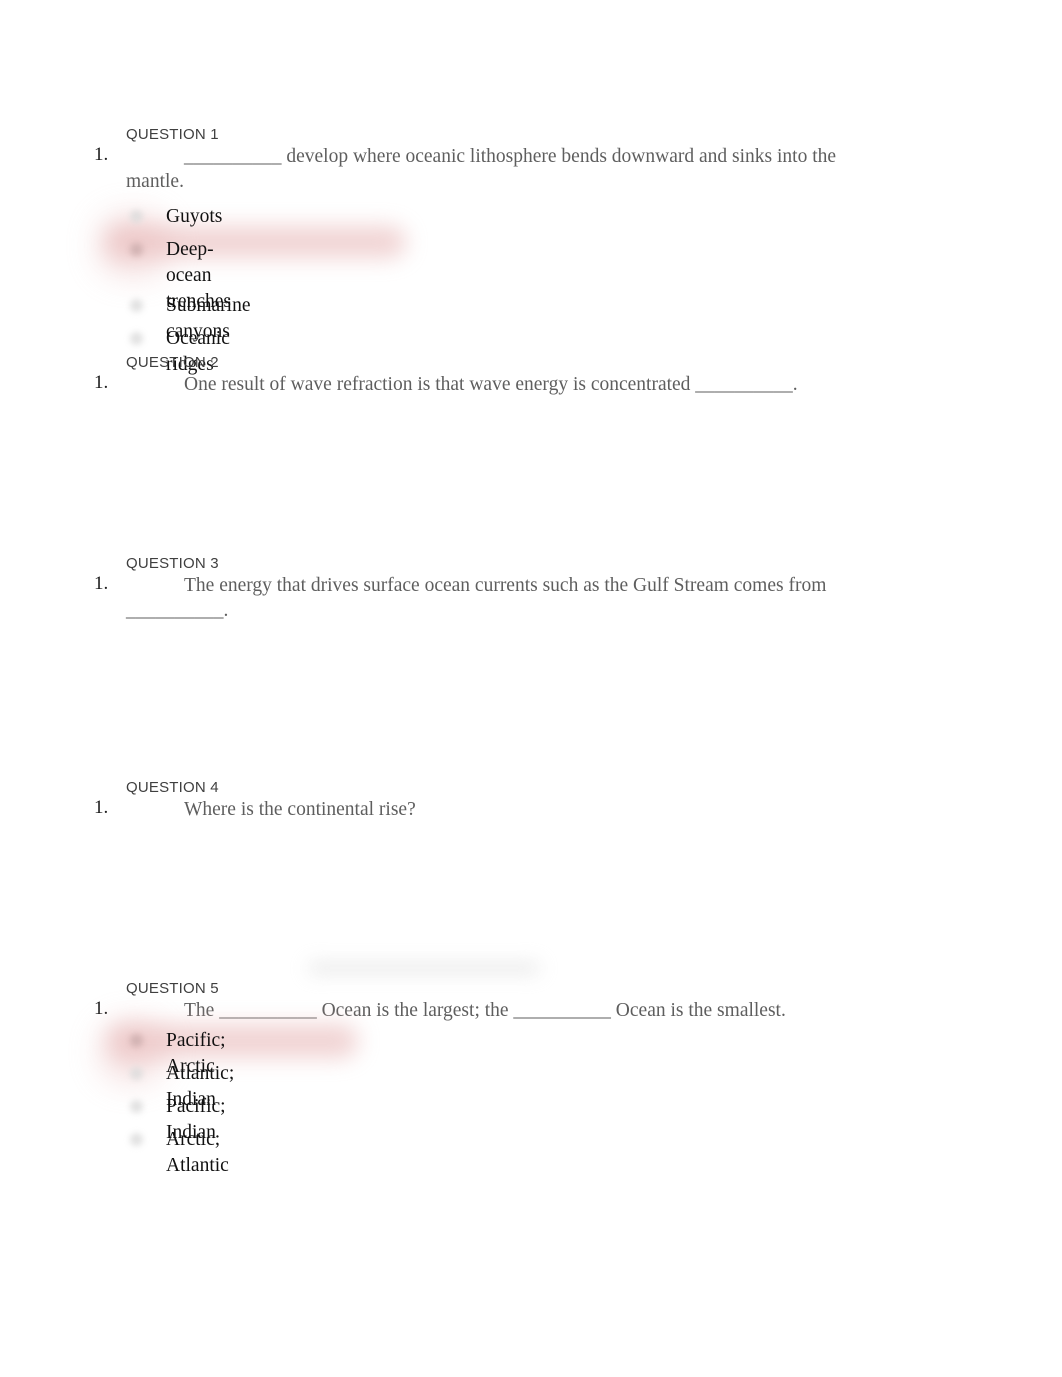 This screenshot has width=1062, height=1377. I want to click on question-heading-3: QUESTION 3, so click(172, 563).